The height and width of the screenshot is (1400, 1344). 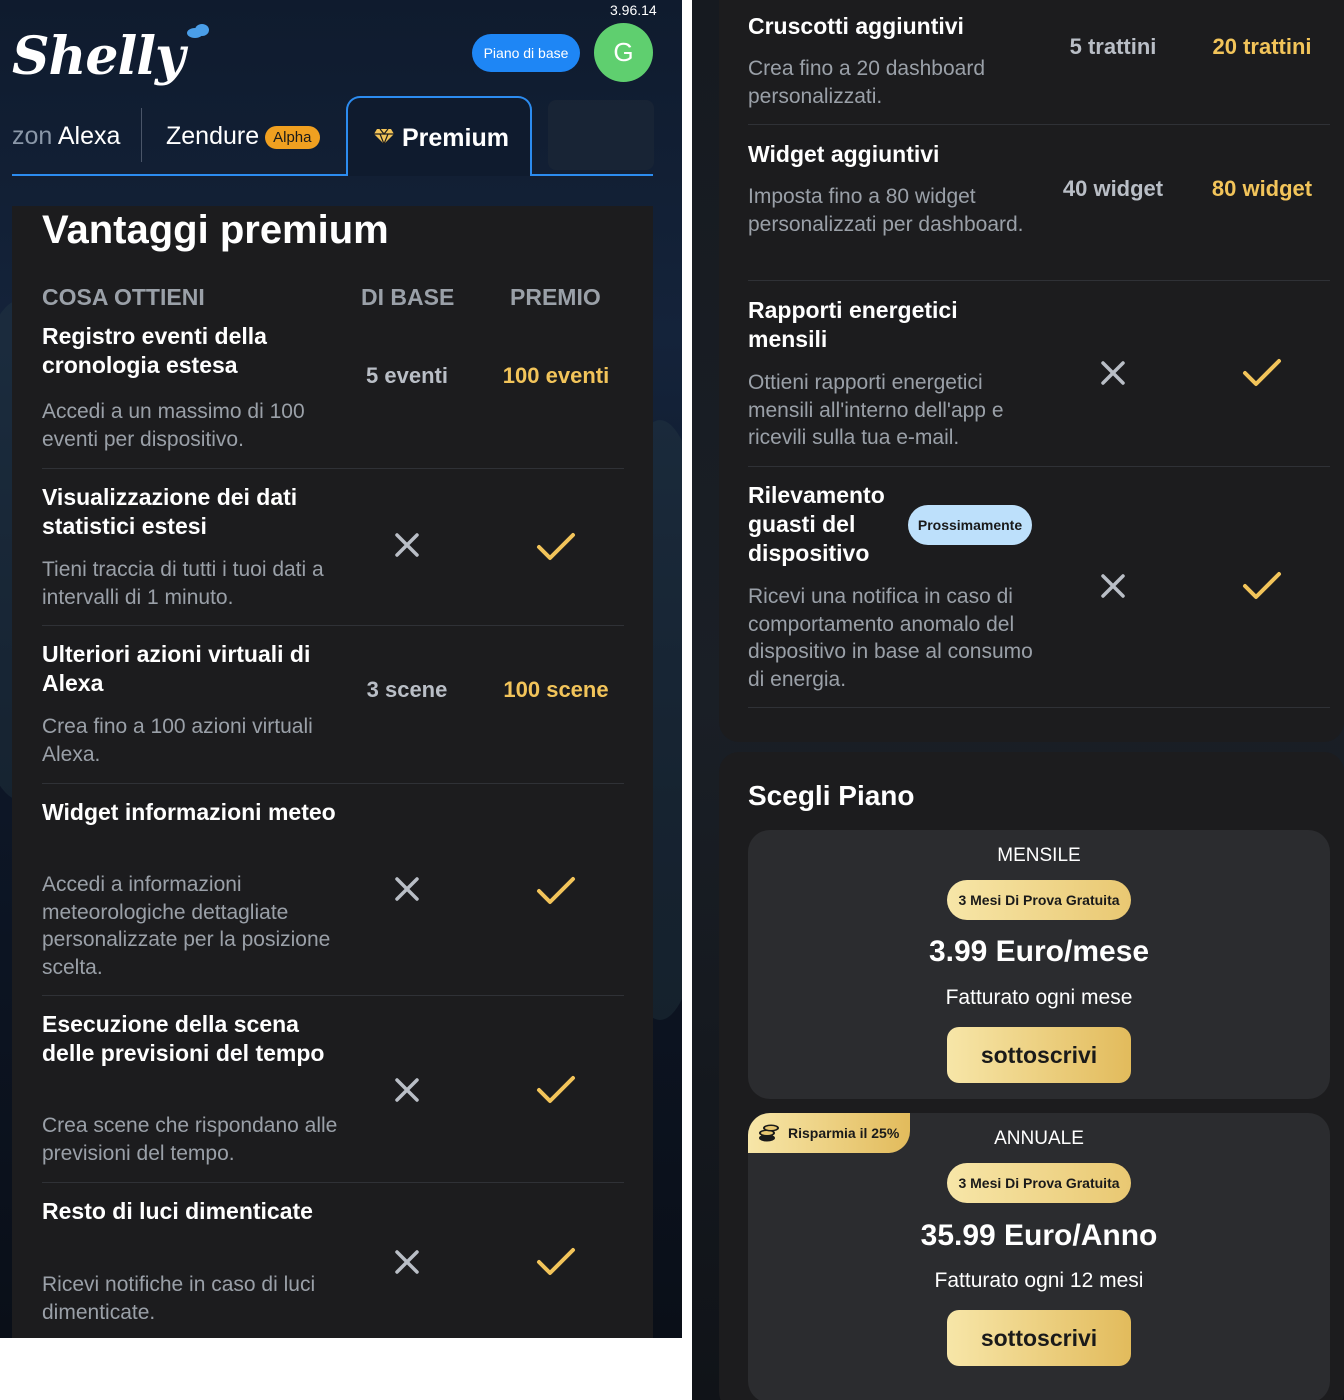 What do you see at coordinates (844, 154) in the screenshot?
I see `benefit-title: Widget aggiuntivi` at bounding box center [844, 154].